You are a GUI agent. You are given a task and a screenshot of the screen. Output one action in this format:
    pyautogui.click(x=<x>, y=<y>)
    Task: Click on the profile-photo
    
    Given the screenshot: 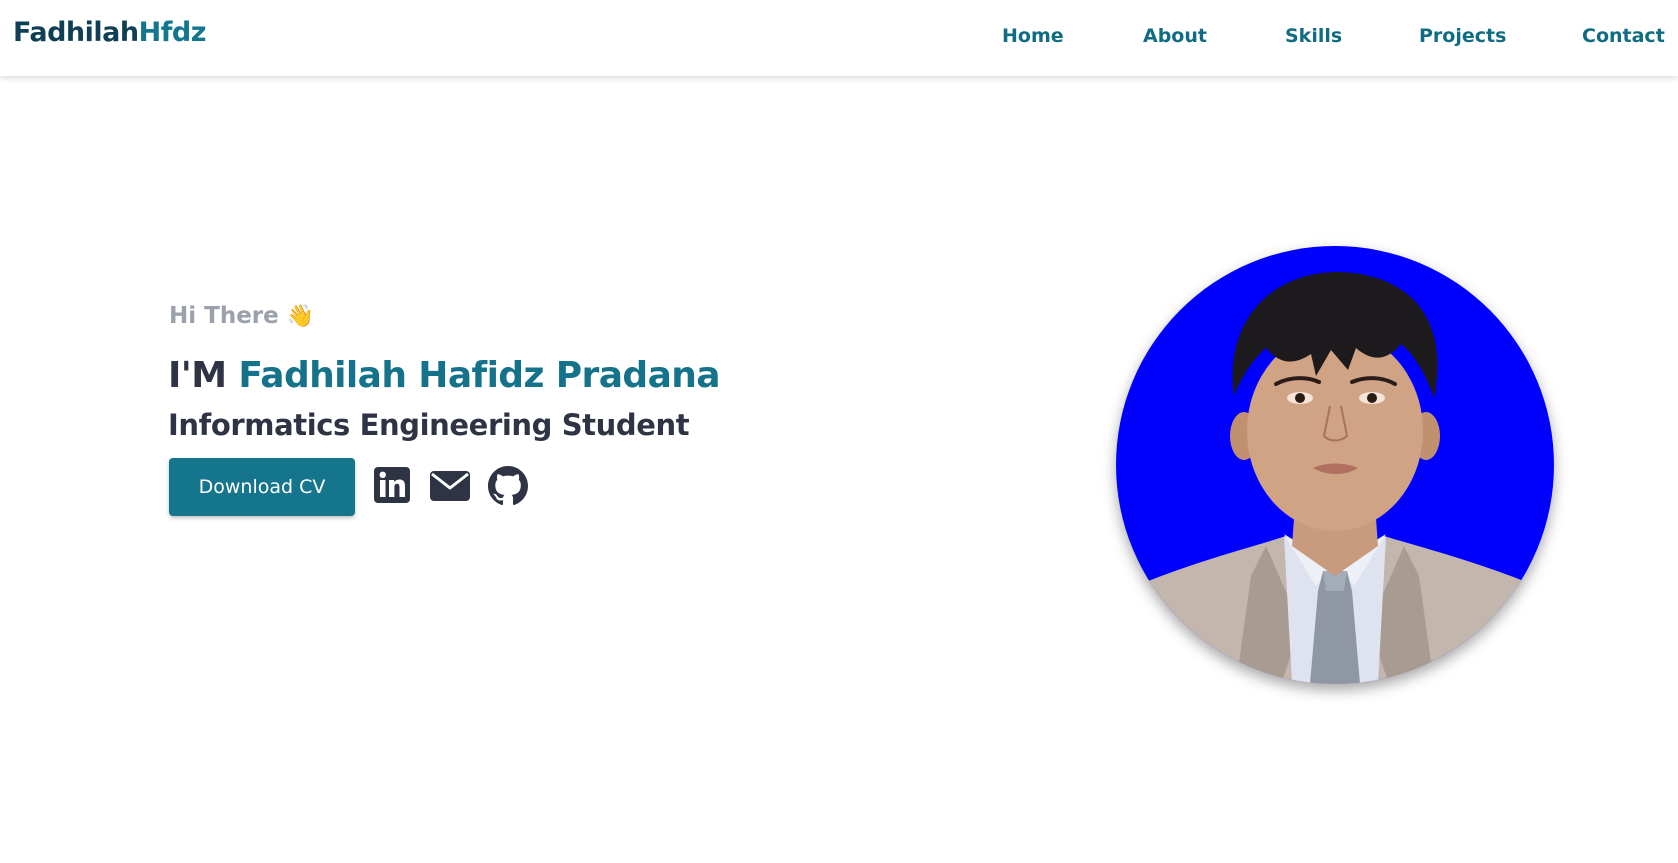 What is the action you would take?
    pyautogui.click(x=1335, y=465)
    